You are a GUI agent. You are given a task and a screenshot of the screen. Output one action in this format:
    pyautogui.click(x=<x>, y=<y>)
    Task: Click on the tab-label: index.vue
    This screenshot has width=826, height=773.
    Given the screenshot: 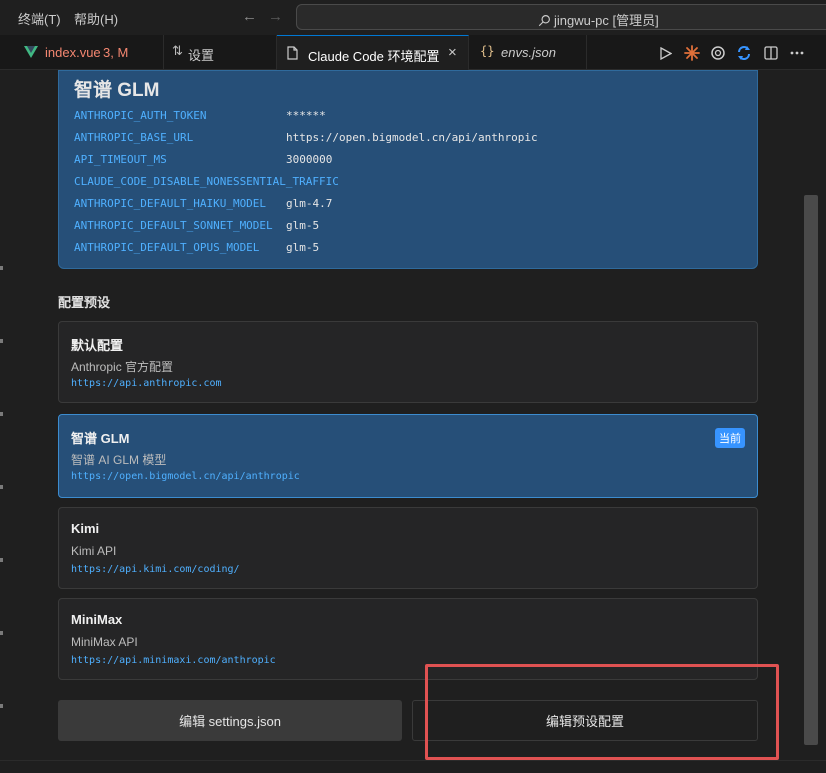 What is the action you would take?
    pyautogui.click(x=73, y=52)
    